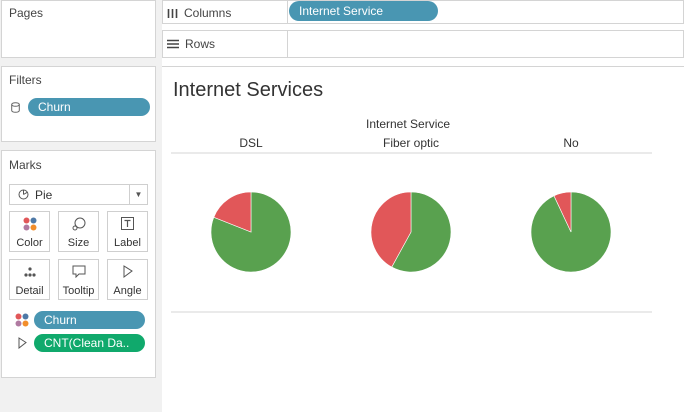  I want to click on color-button: Color, so click(29, 231).